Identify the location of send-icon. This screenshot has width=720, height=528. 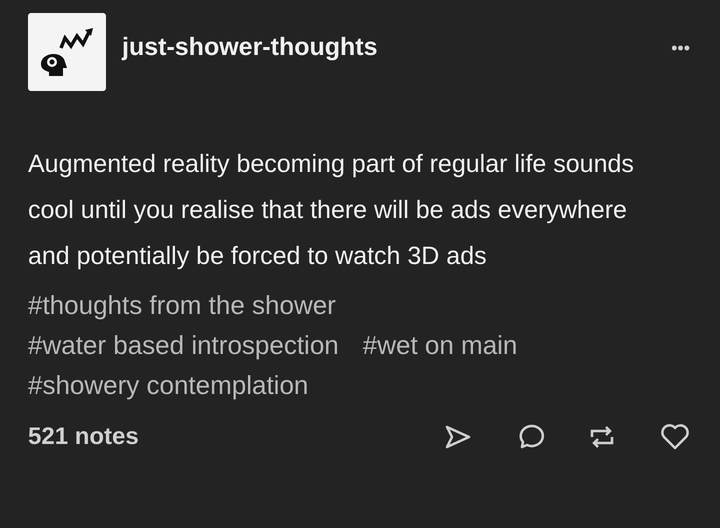
(458, 437).